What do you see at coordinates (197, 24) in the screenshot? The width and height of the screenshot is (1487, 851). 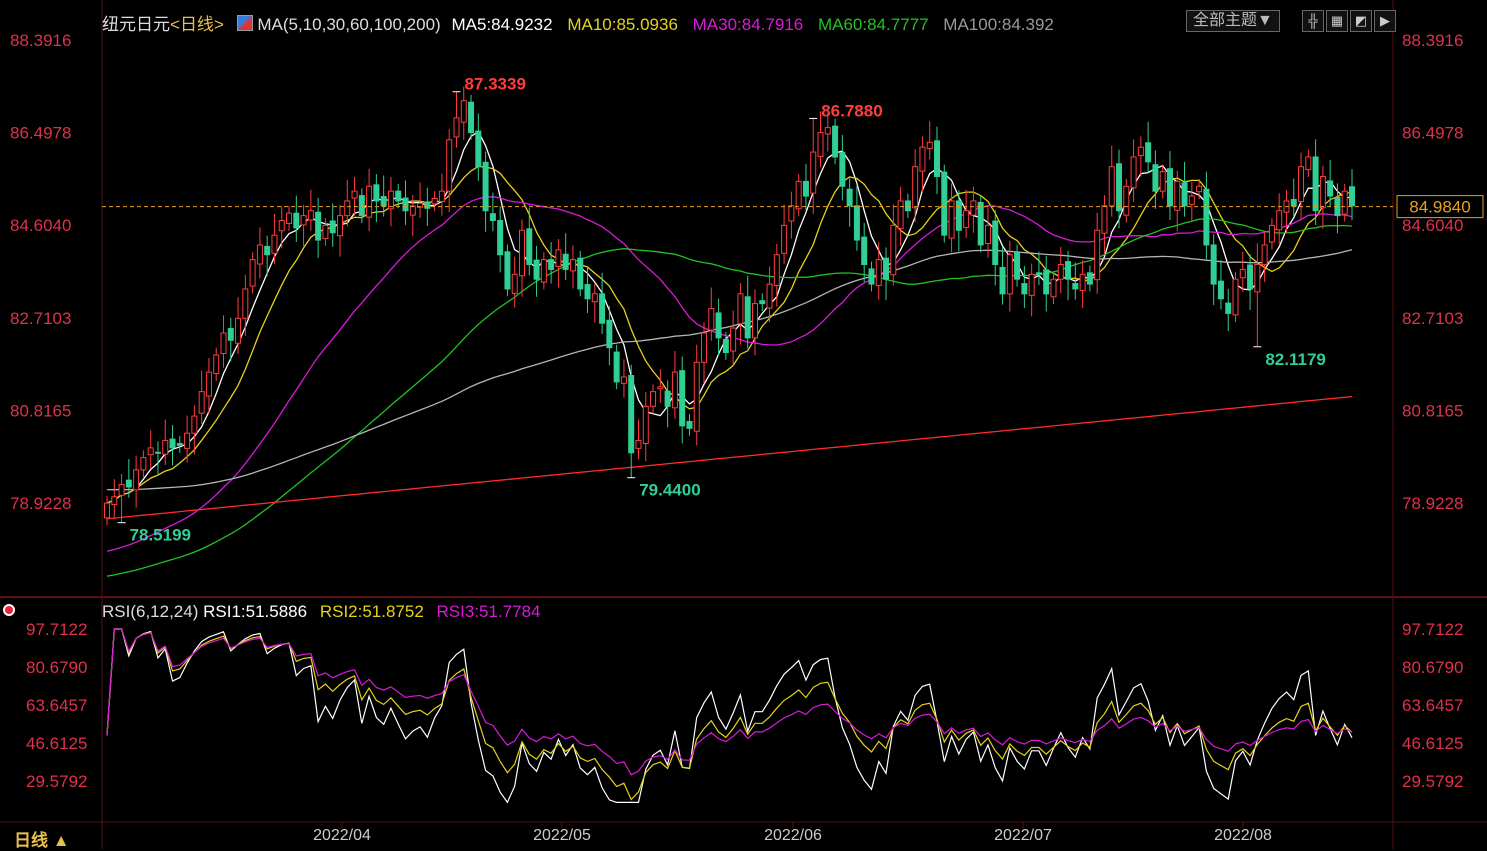 I see `period-name: 日线` at bounding box center [197, 24].